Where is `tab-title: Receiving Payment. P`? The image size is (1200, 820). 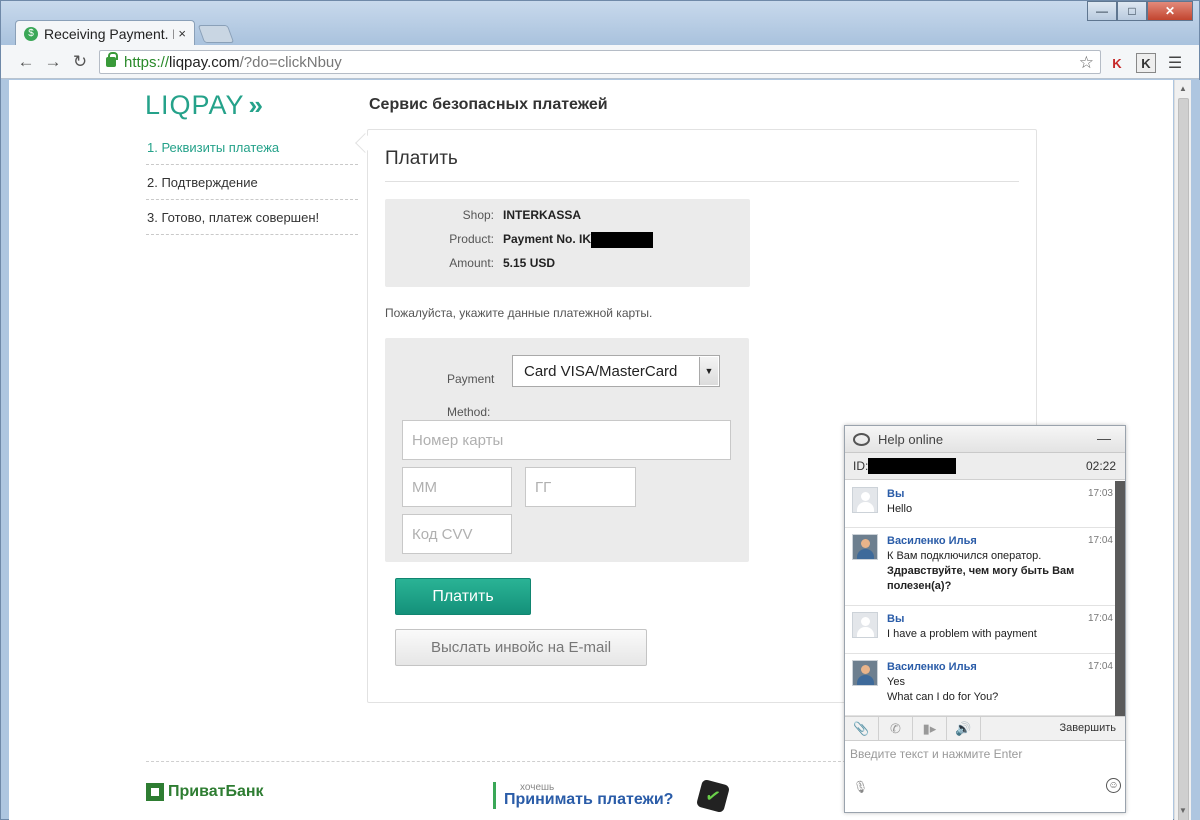 tab-title: Receiving Payment. P is located at coordinates (109, 33).